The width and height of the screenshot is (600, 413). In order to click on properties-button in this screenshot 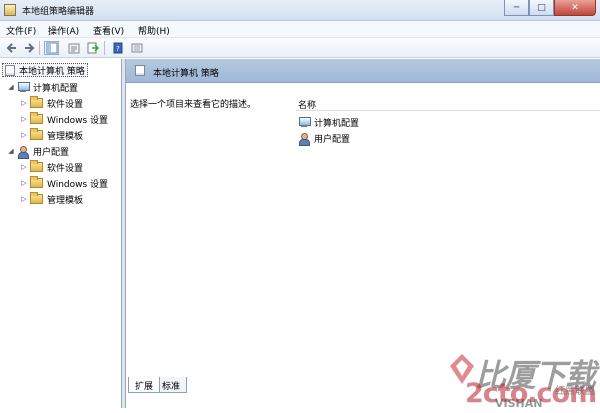, I will do `click(73, 48)`.